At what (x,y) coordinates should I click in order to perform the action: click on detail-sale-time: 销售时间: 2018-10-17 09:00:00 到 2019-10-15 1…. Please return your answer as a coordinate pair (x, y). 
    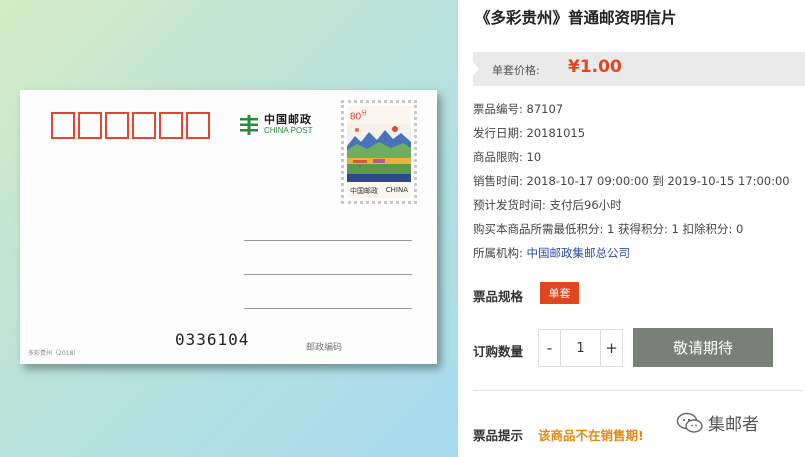
    Looking at the image, I should click on (631, 181).